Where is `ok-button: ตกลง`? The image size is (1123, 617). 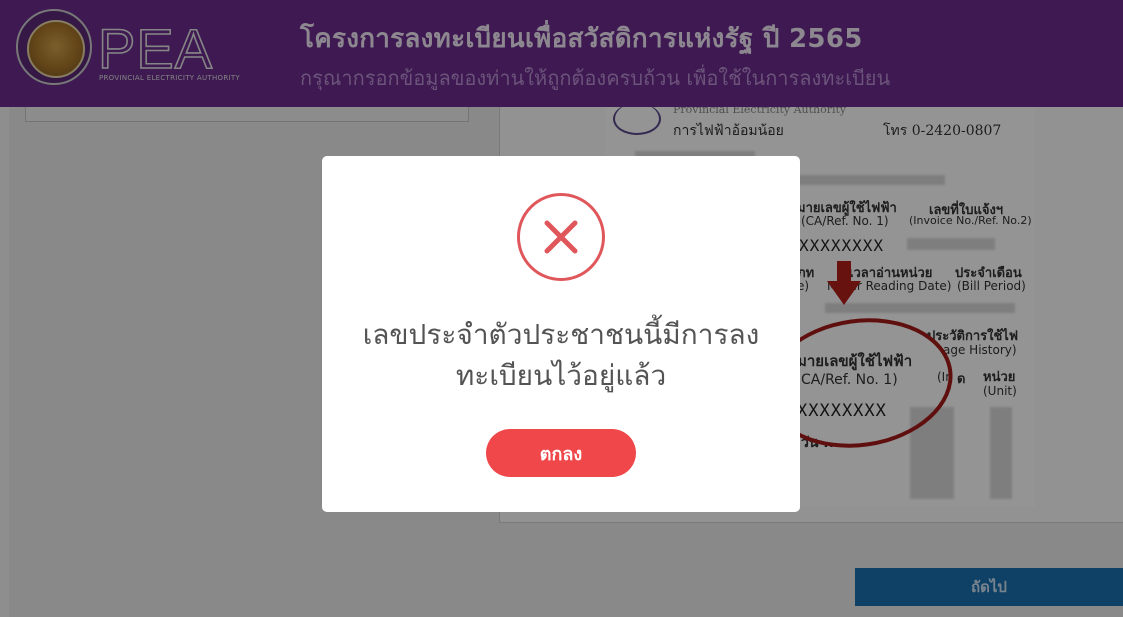 ok-button: ตกลง is located at coordinates (561, 453).